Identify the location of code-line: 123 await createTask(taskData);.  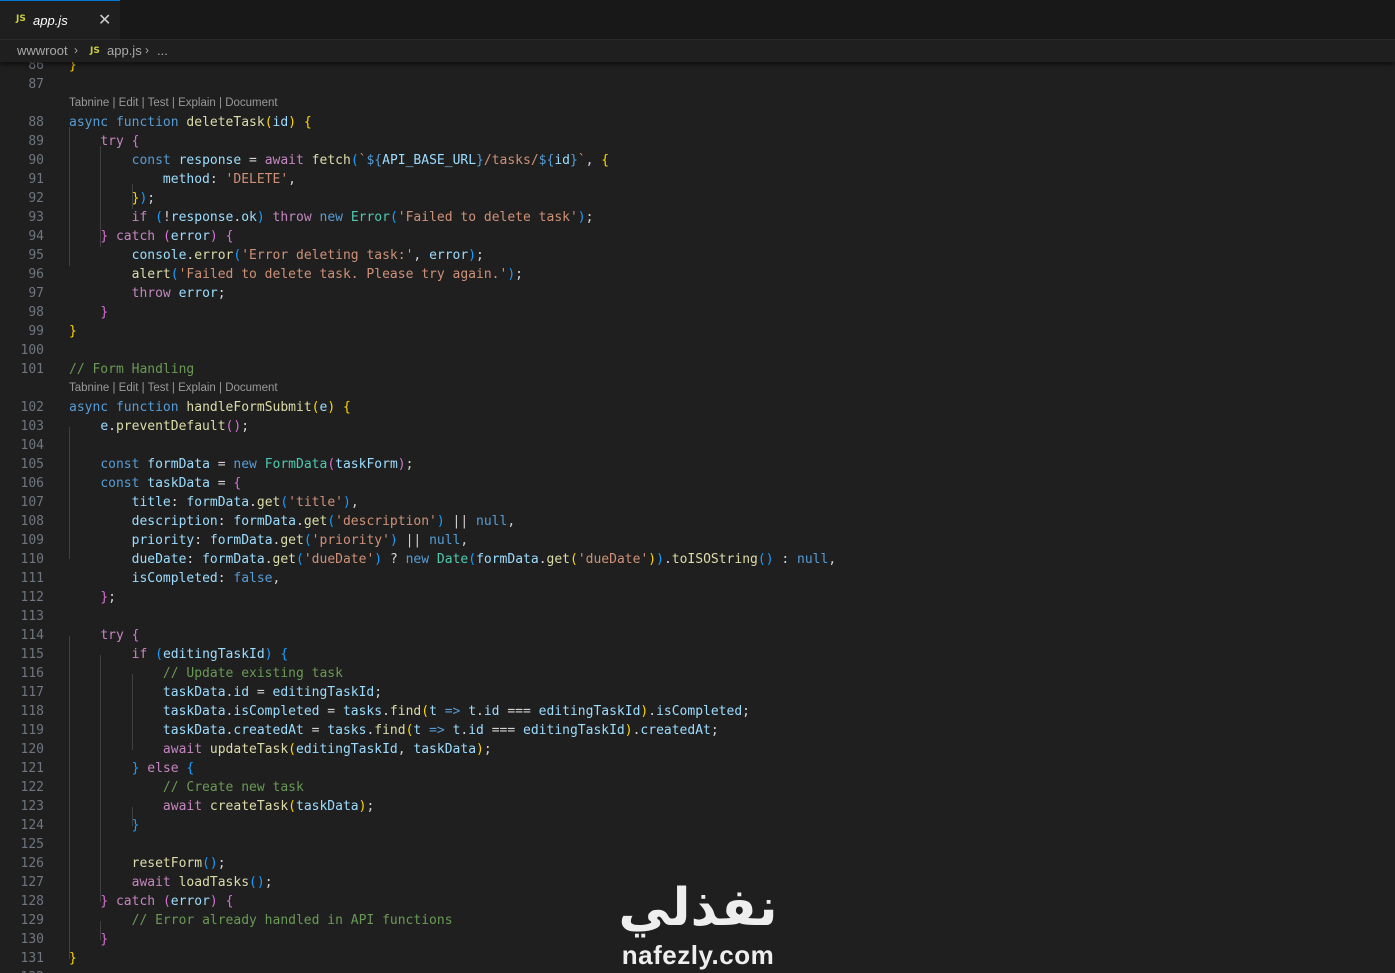
(697, 806).